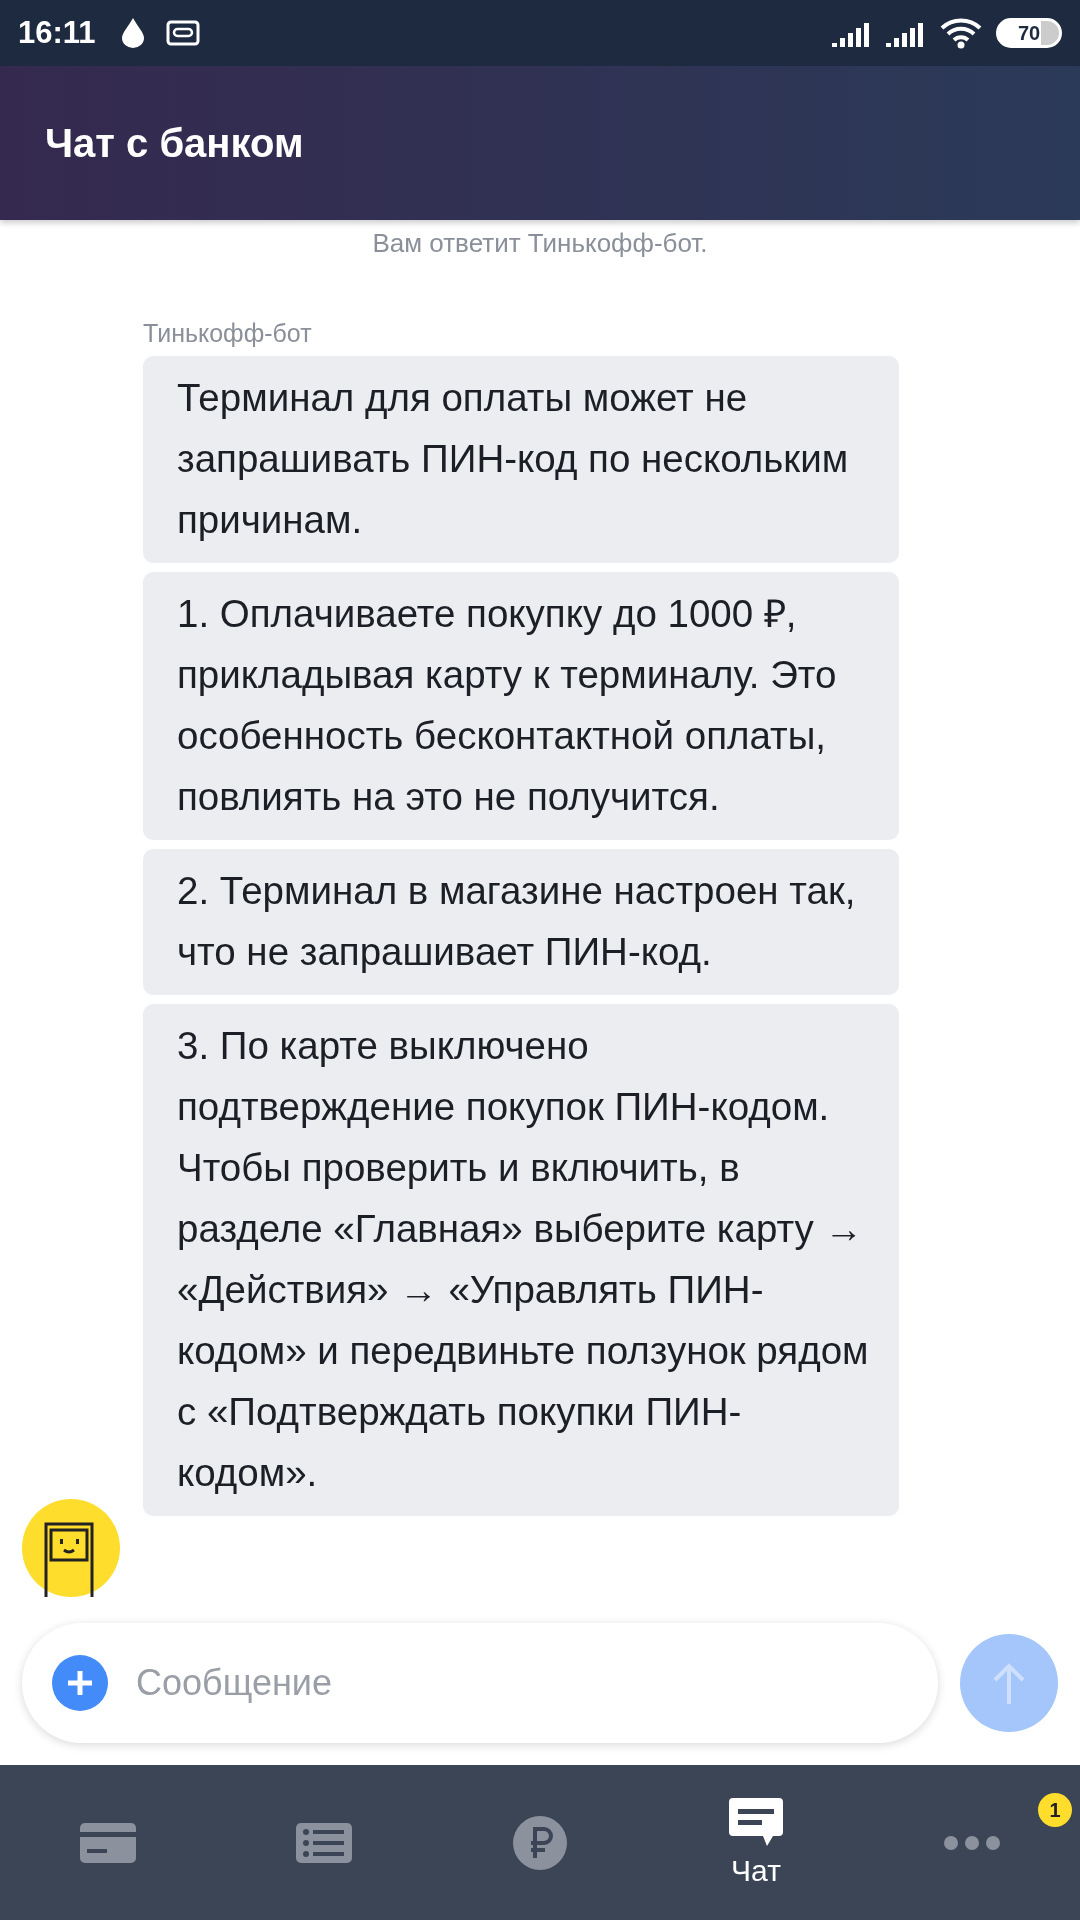 The height and width of the screenshot is (1920, 1080). Describe the element at coordinates (1029, 33) in the screenshot. I see `battery-indicator: 70` at that location.